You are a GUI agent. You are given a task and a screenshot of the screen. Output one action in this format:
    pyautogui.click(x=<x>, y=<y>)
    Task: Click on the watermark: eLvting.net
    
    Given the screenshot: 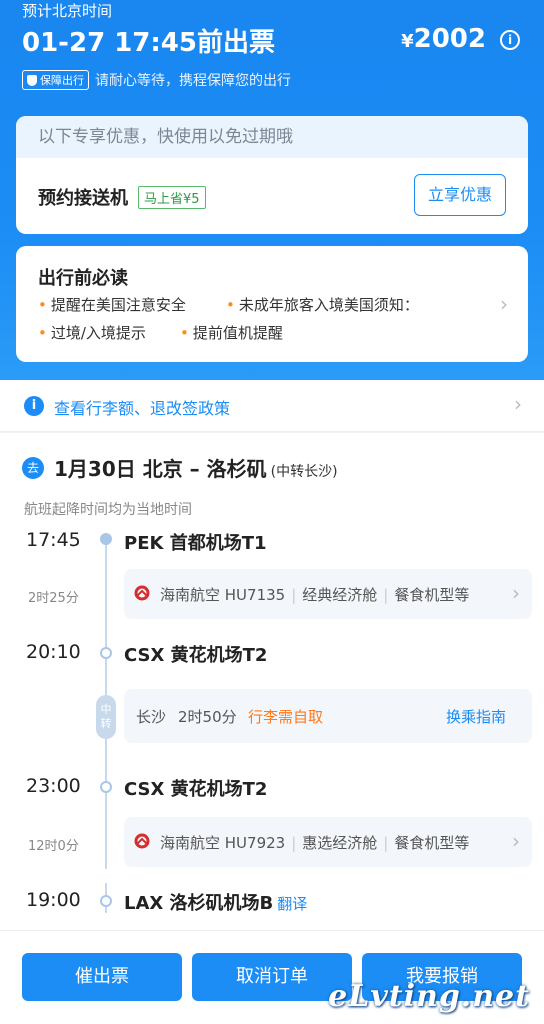 What is the action you would take?
    pyautogui.click(x=429, y=996)
    